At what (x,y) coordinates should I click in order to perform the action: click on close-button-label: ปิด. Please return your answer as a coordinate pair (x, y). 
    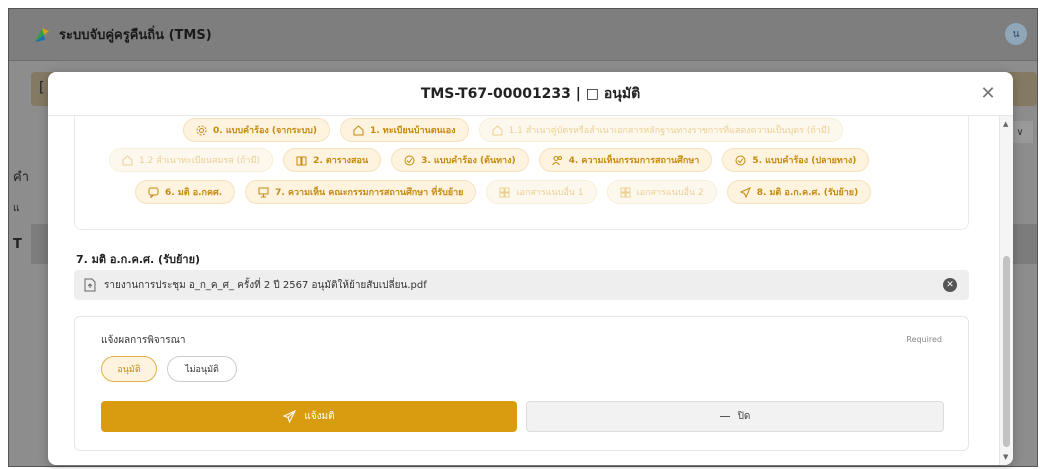
    Looking at the image, I should click on (744, 416).